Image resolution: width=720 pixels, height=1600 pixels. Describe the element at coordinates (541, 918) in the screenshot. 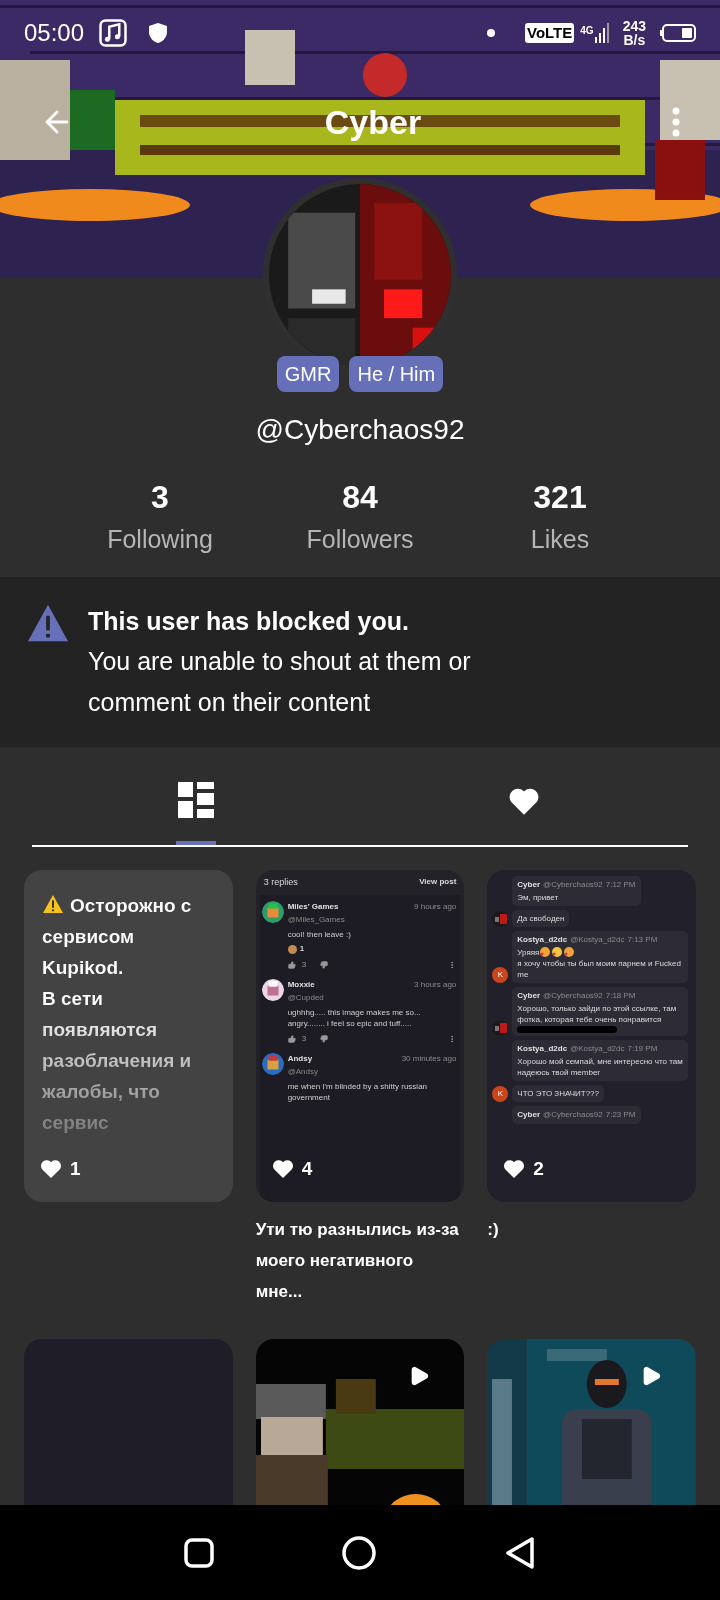

I see `message-text: Да свободен` at that location.